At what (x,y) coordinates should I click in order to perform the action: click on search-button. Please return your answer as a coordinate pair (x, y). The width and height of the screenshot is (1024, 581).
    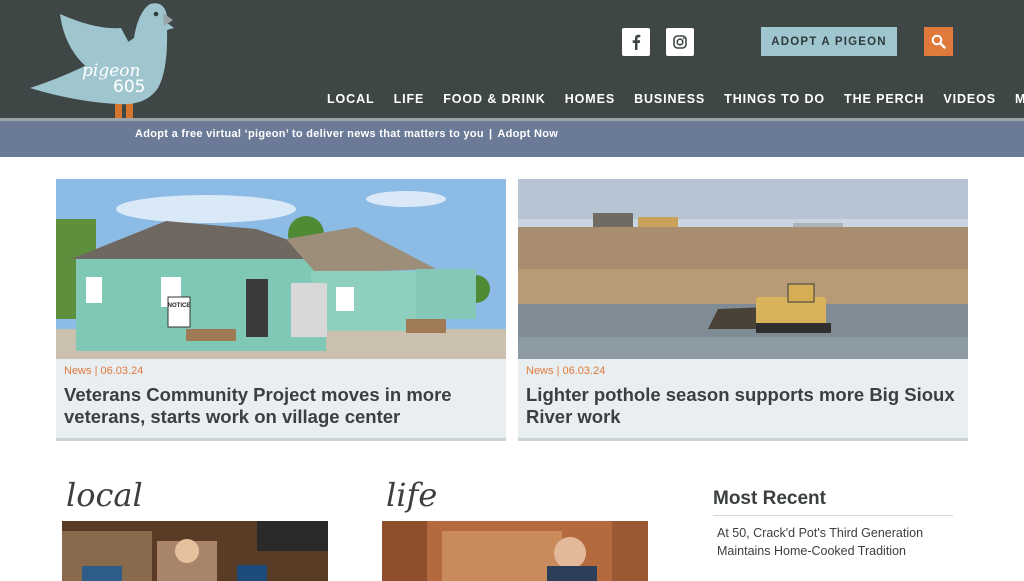
    Looking at the image, I should click on (938, 41).